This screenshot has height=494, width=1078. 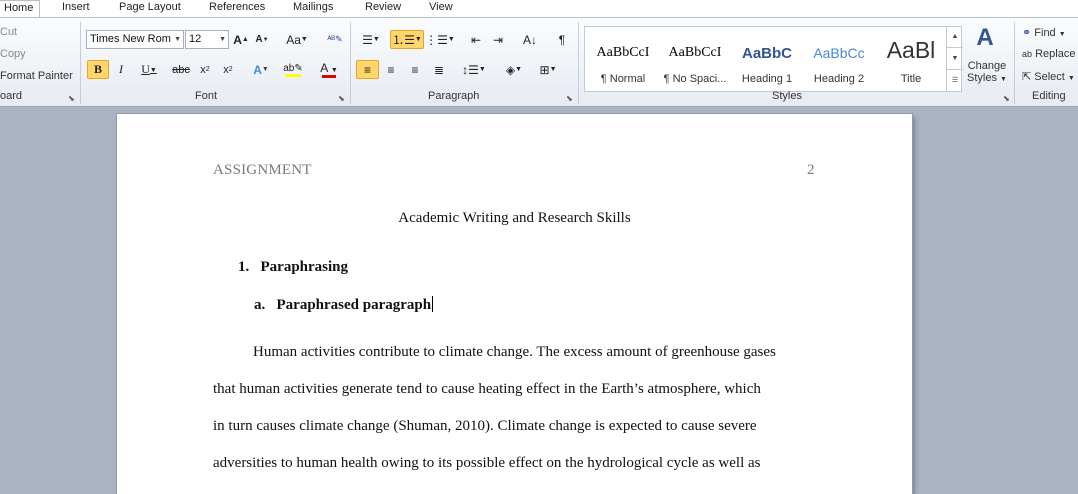 I want to click on bullets-icon: ☰ ▼, so click(x=371, y=39).